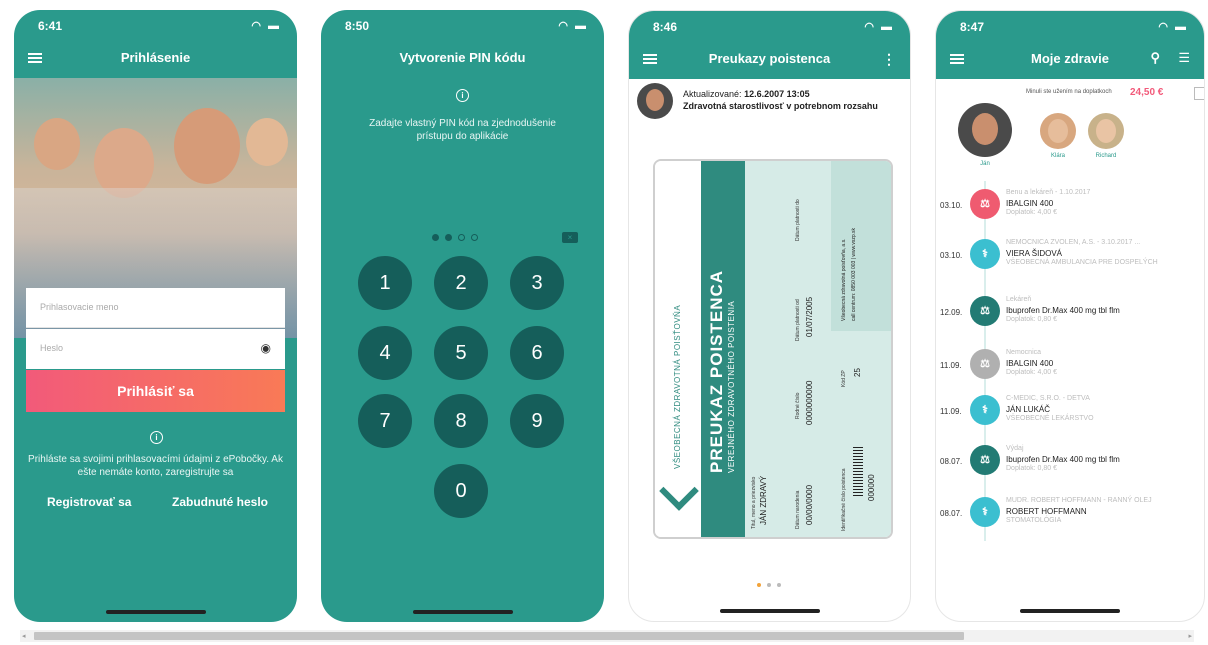 Image resolution: width=1208 pixels, height=645 pixels. Describe the element at coordinates (385, 283) in the screenshot. I see `key-1: 1` at that location.